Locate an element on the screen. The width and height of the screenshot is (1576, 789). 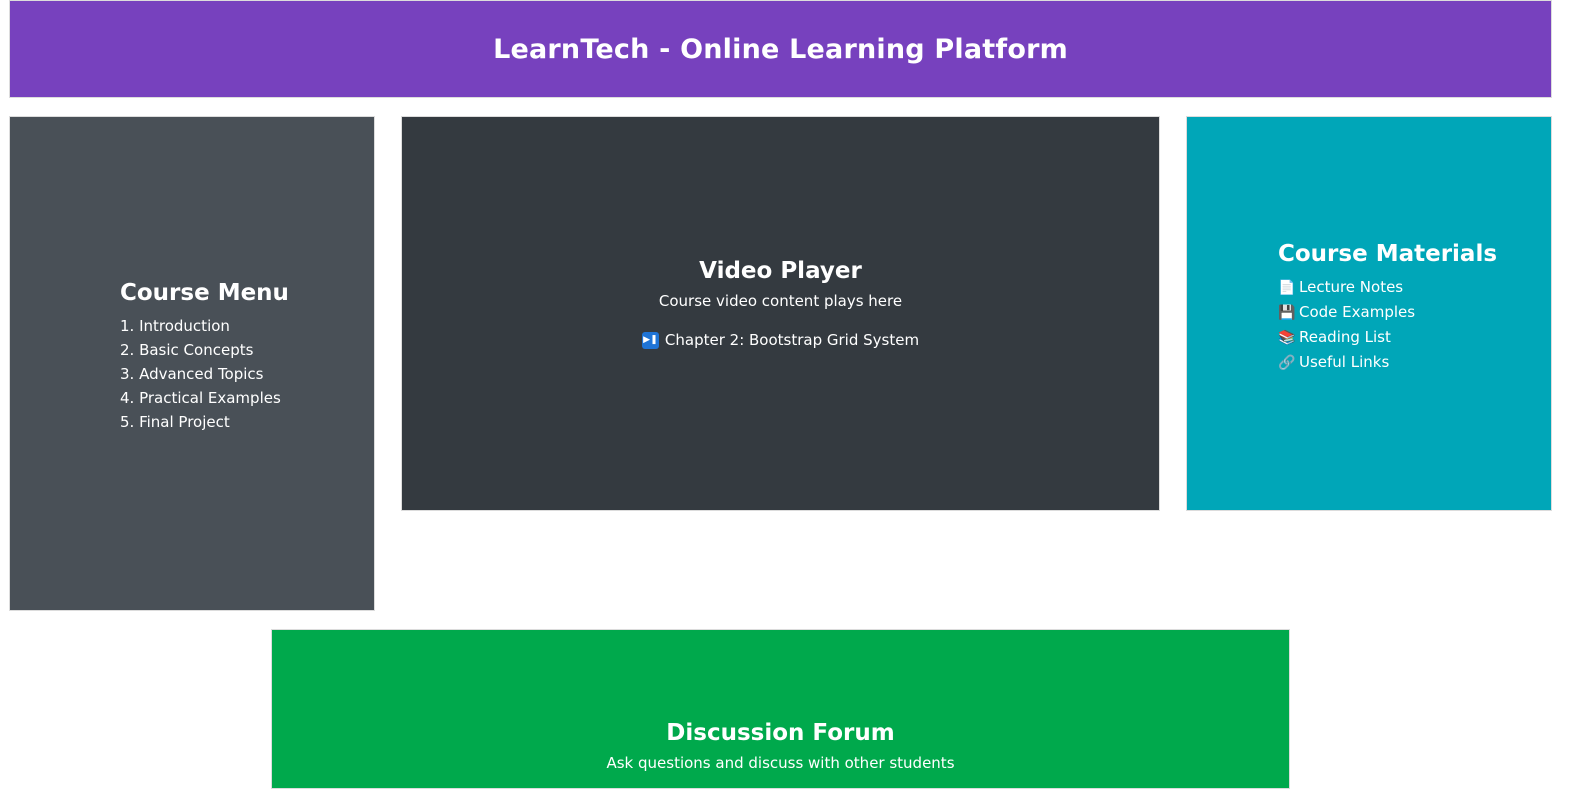
books-icon: 📚 is located at coordinates (1287, 338).